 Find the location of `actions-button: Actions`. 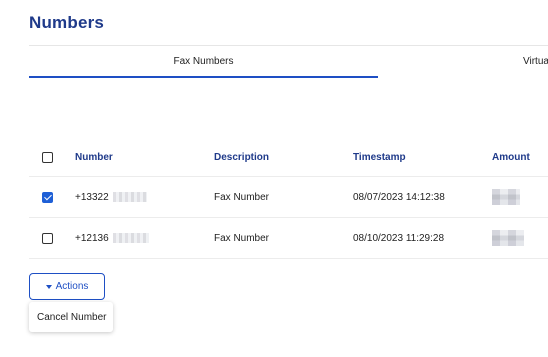

actions-button: Actions is located at coordinates (67, 286).